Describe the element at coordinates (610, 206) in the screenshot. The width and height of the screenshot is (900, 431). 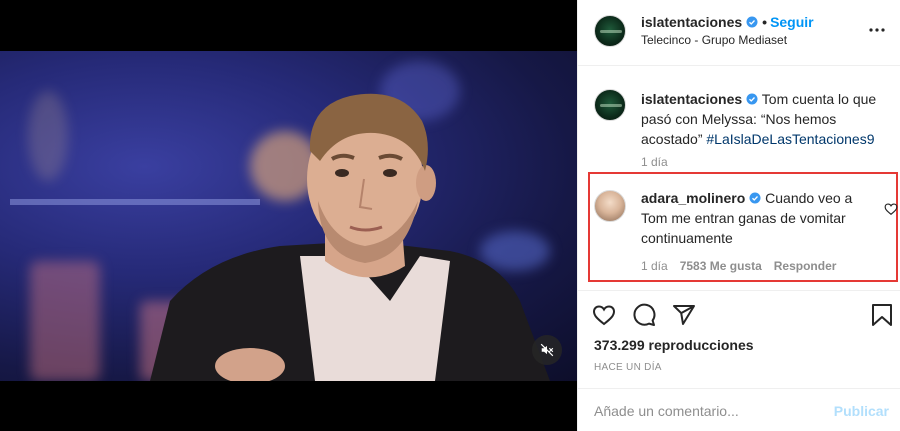
I see `commenter-avatar` at that location.